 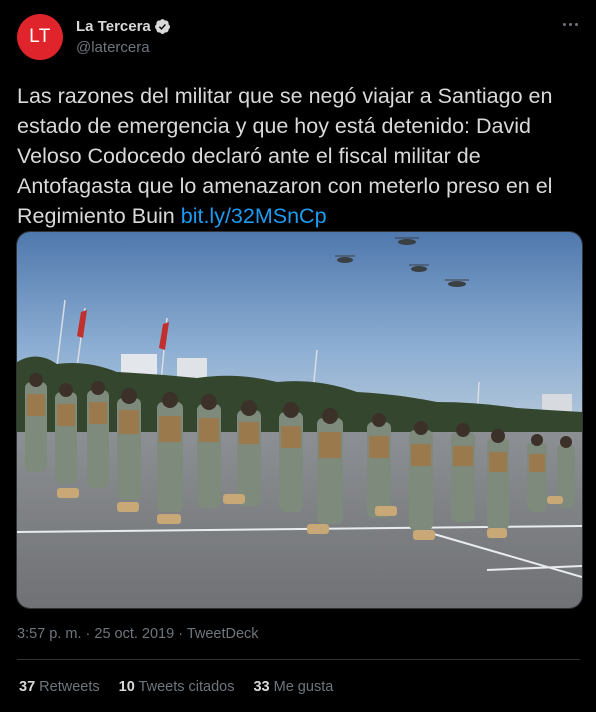 I want to click on stat-count: 10, so click(x=126, y=687).